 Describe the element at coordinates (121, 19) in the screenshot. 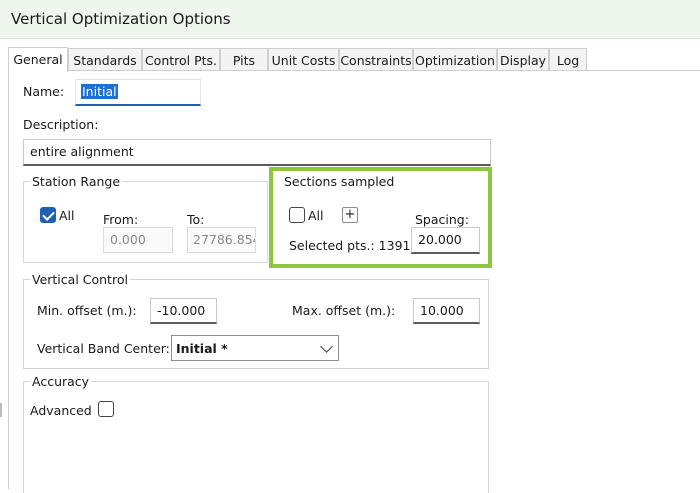

I see `window-title: Vertical Optimization Options` at that location.